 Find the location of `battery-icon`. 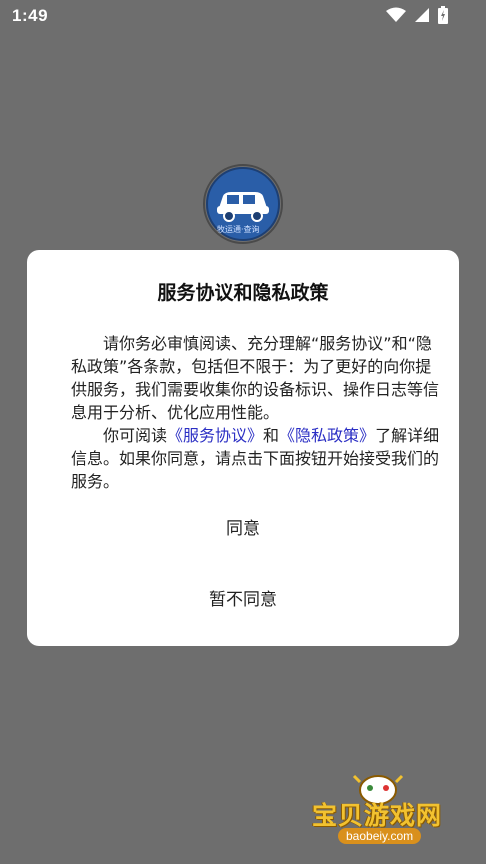

battery-icon is located at coordinates (443, 15).